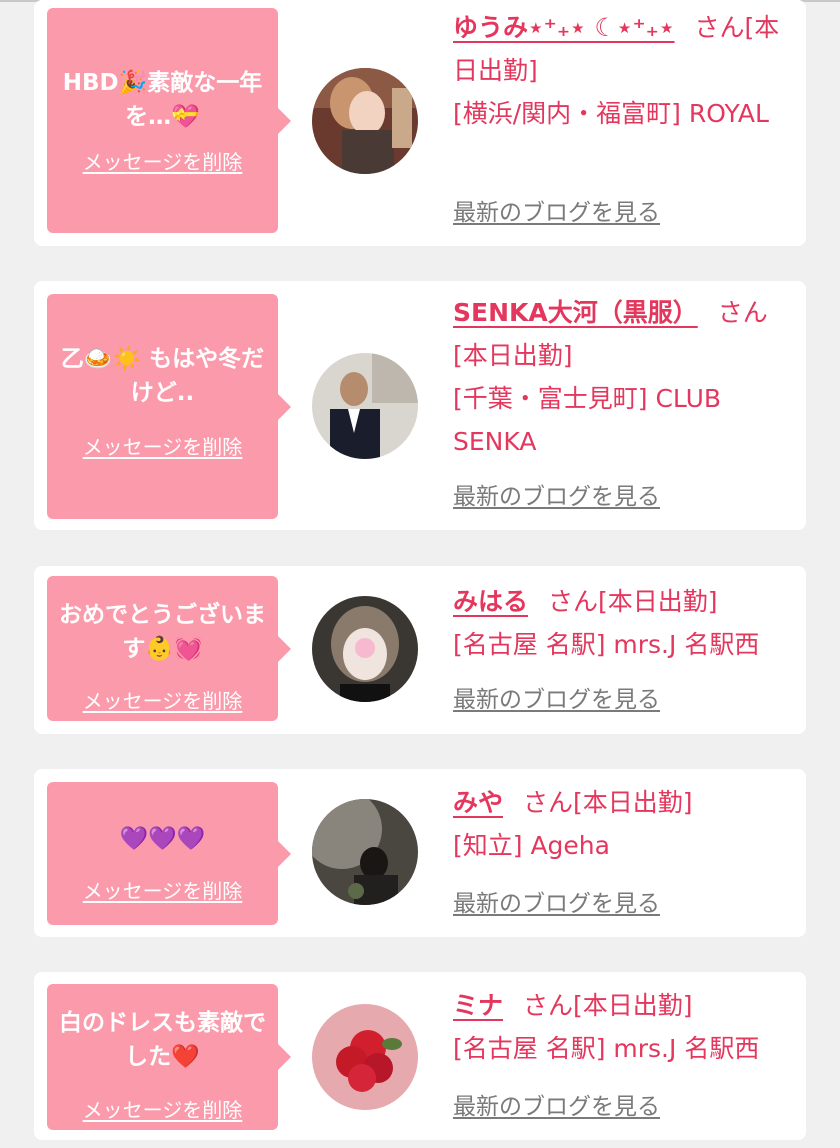 The width and height of the screenshot is (840, 1148). Describe the element at coordinates (162, 100) in the screenshot. I see `message-text: HBD🎉素敵な一年を…💝` at that location.